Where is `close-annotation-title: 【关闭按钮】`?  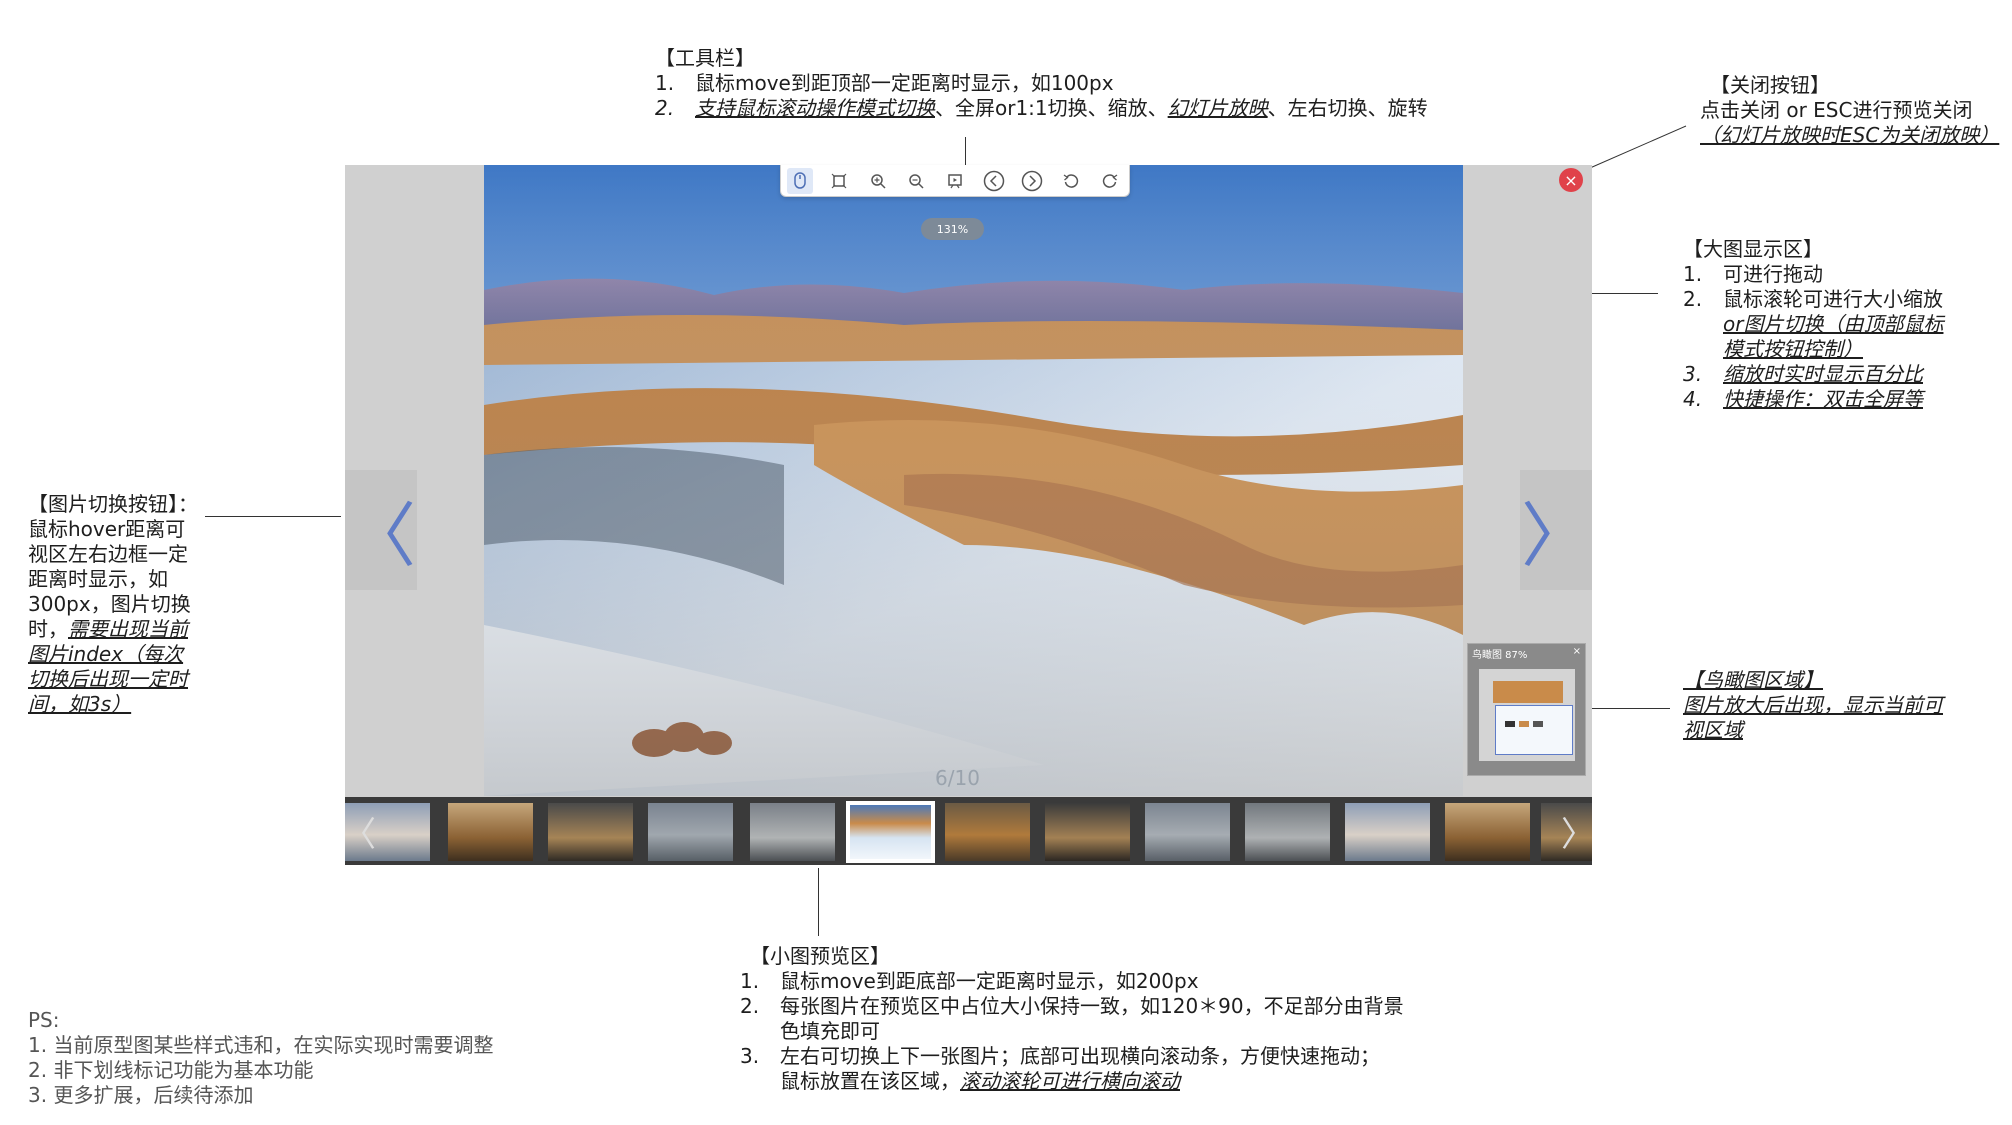 close-annotation-title: 【关闭按钮】 is located at coordinates (1770, 85).